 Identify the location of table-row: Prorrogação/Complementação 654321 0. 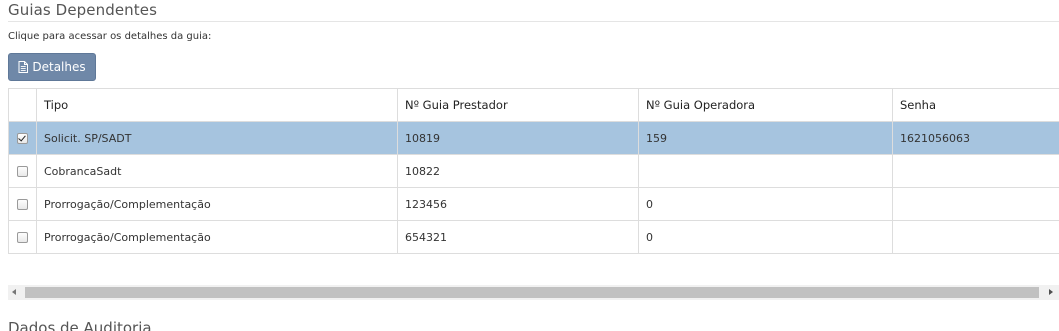
(533, 237).